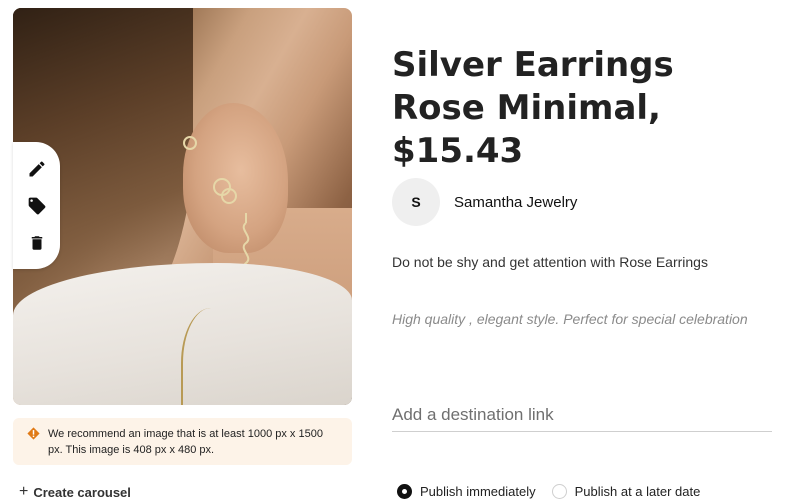 This screenshot has width=785, height=502. Describe the element at coordinates (33, 433) in the screenshot. I see `warning-icon` at that location.